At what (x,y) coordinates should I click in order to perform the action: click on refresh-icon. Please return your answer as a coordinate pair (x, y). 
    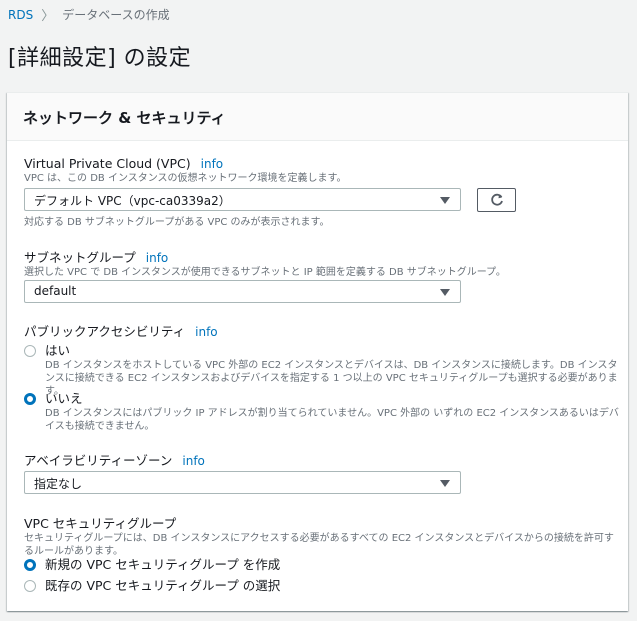
    Looking at the image, I should click on (496, 199).